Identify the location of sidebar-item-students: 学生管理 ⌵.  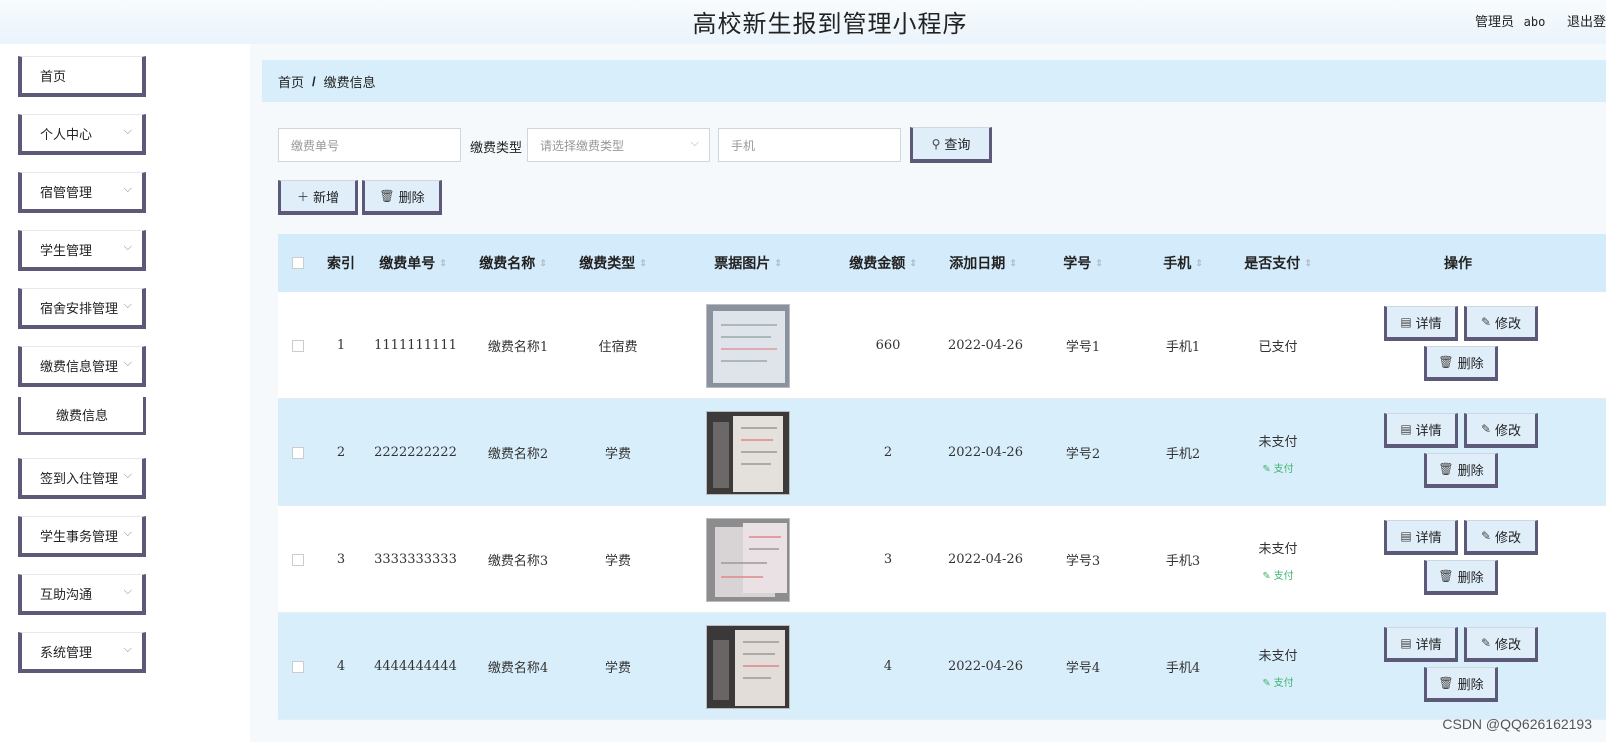
(82, 250).